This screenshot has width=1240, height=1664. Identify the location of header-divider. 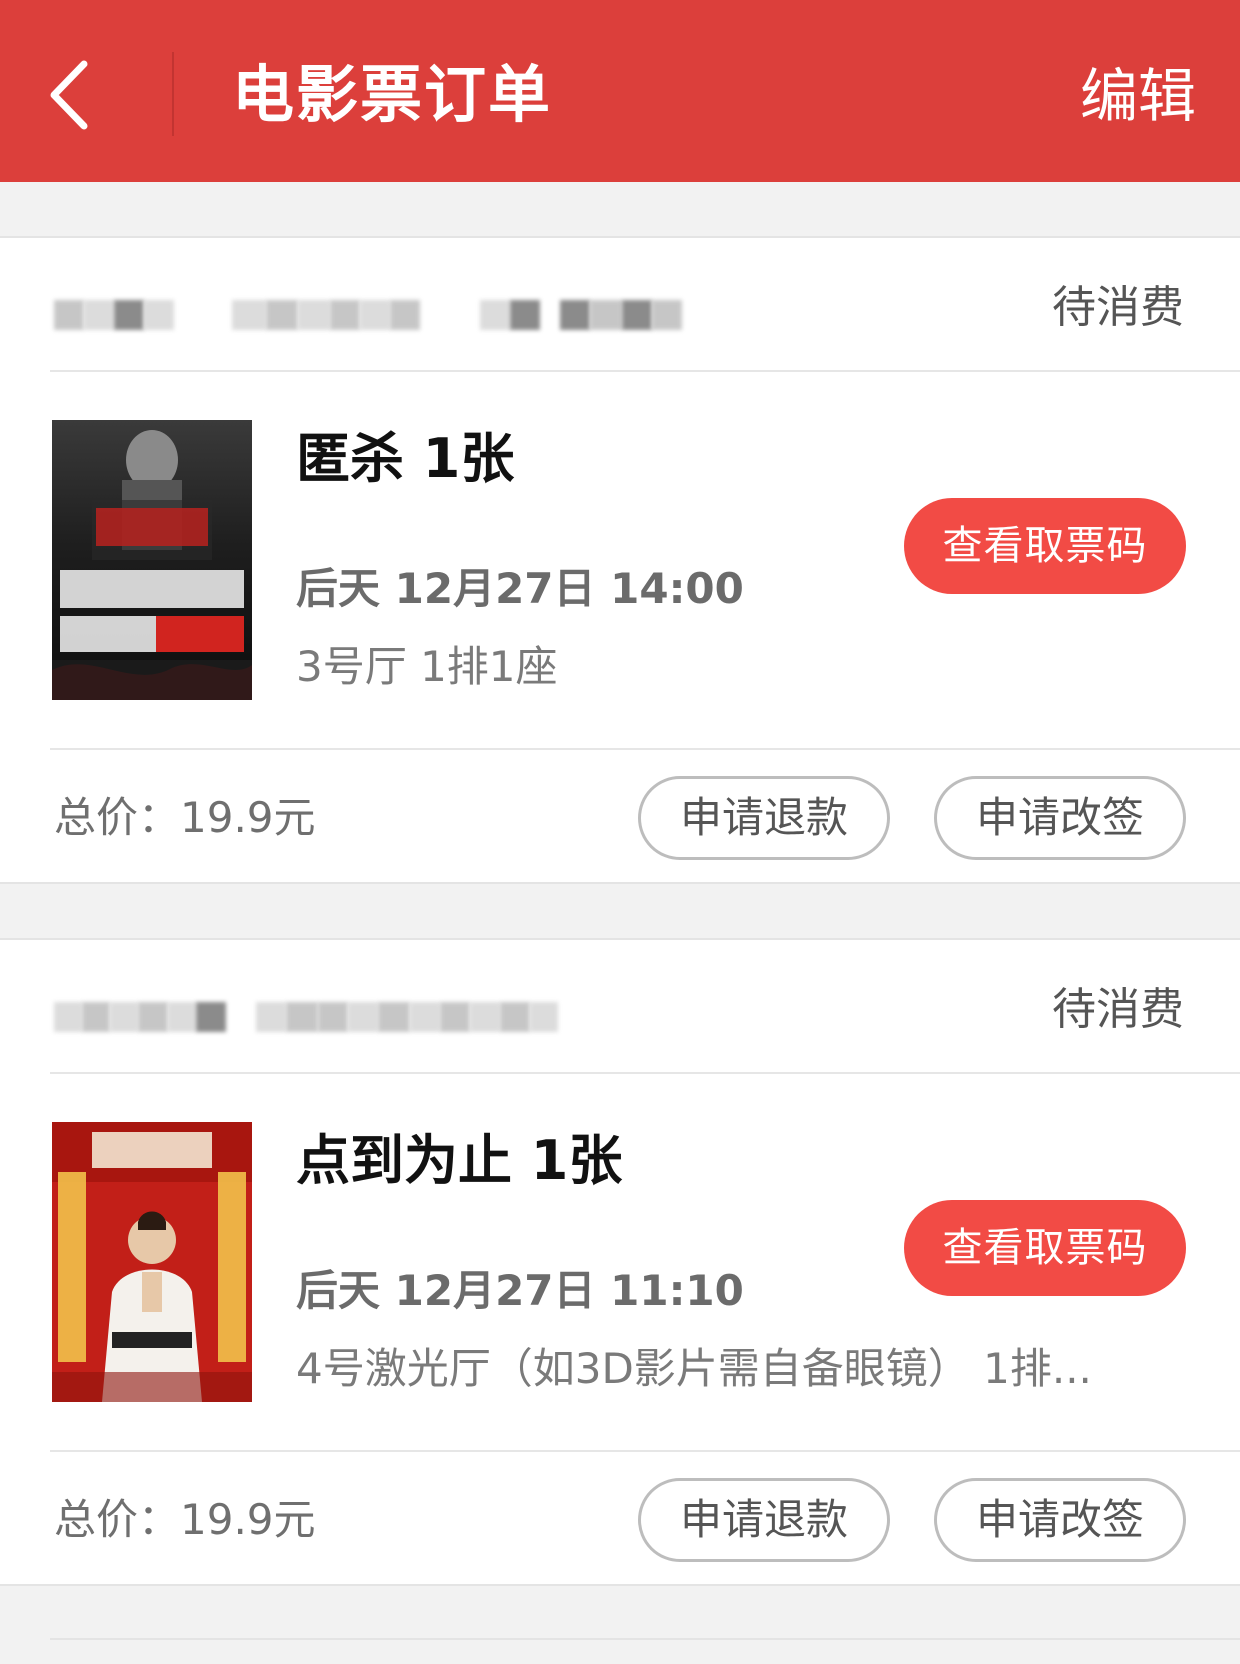
(173, 94).